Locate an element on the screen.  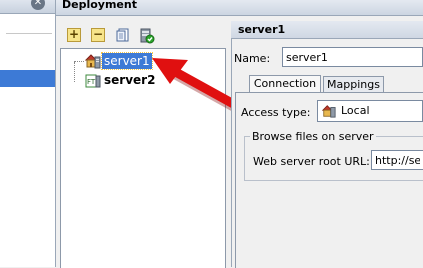
access-type-label: Access type: is located at coordinates (276, 112).